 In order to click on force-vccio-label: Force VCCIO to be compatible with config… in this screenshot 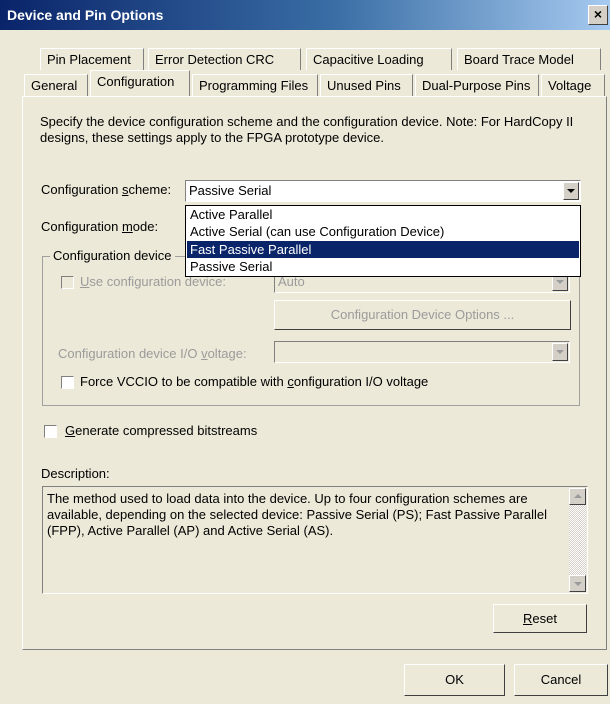, I will do `click(254, 381)`.